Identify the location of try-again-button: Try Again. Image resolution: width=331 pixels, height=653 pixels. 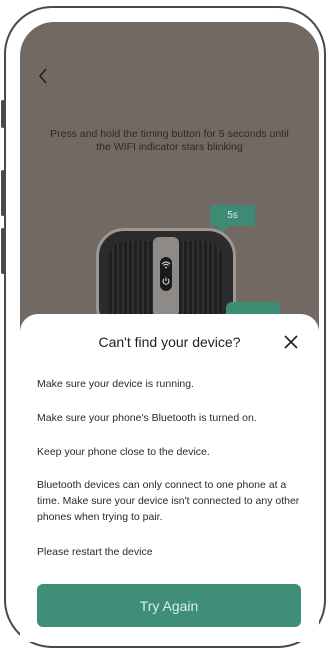
(169, 605).